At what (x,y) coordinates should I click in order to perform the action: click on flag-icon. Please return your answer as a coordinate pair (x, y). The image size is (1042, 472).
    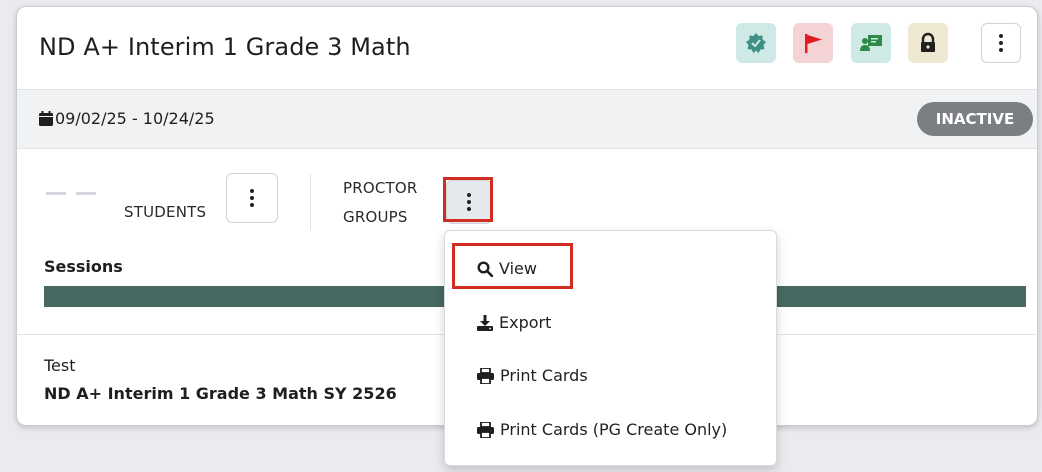
    Looking at the image, I should click on (813, 43).